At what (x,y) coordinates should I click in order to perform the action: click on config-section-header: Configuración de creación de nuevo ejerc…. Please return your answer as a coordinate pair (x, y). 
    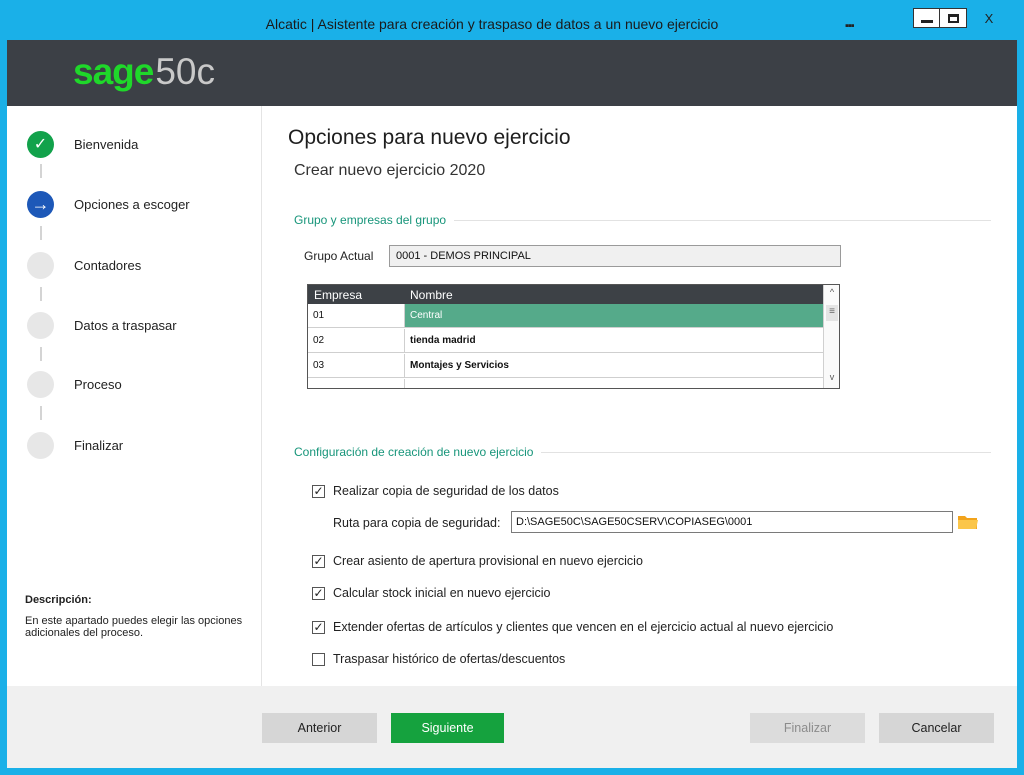
    Looking at the image, I should click on (642, 452).